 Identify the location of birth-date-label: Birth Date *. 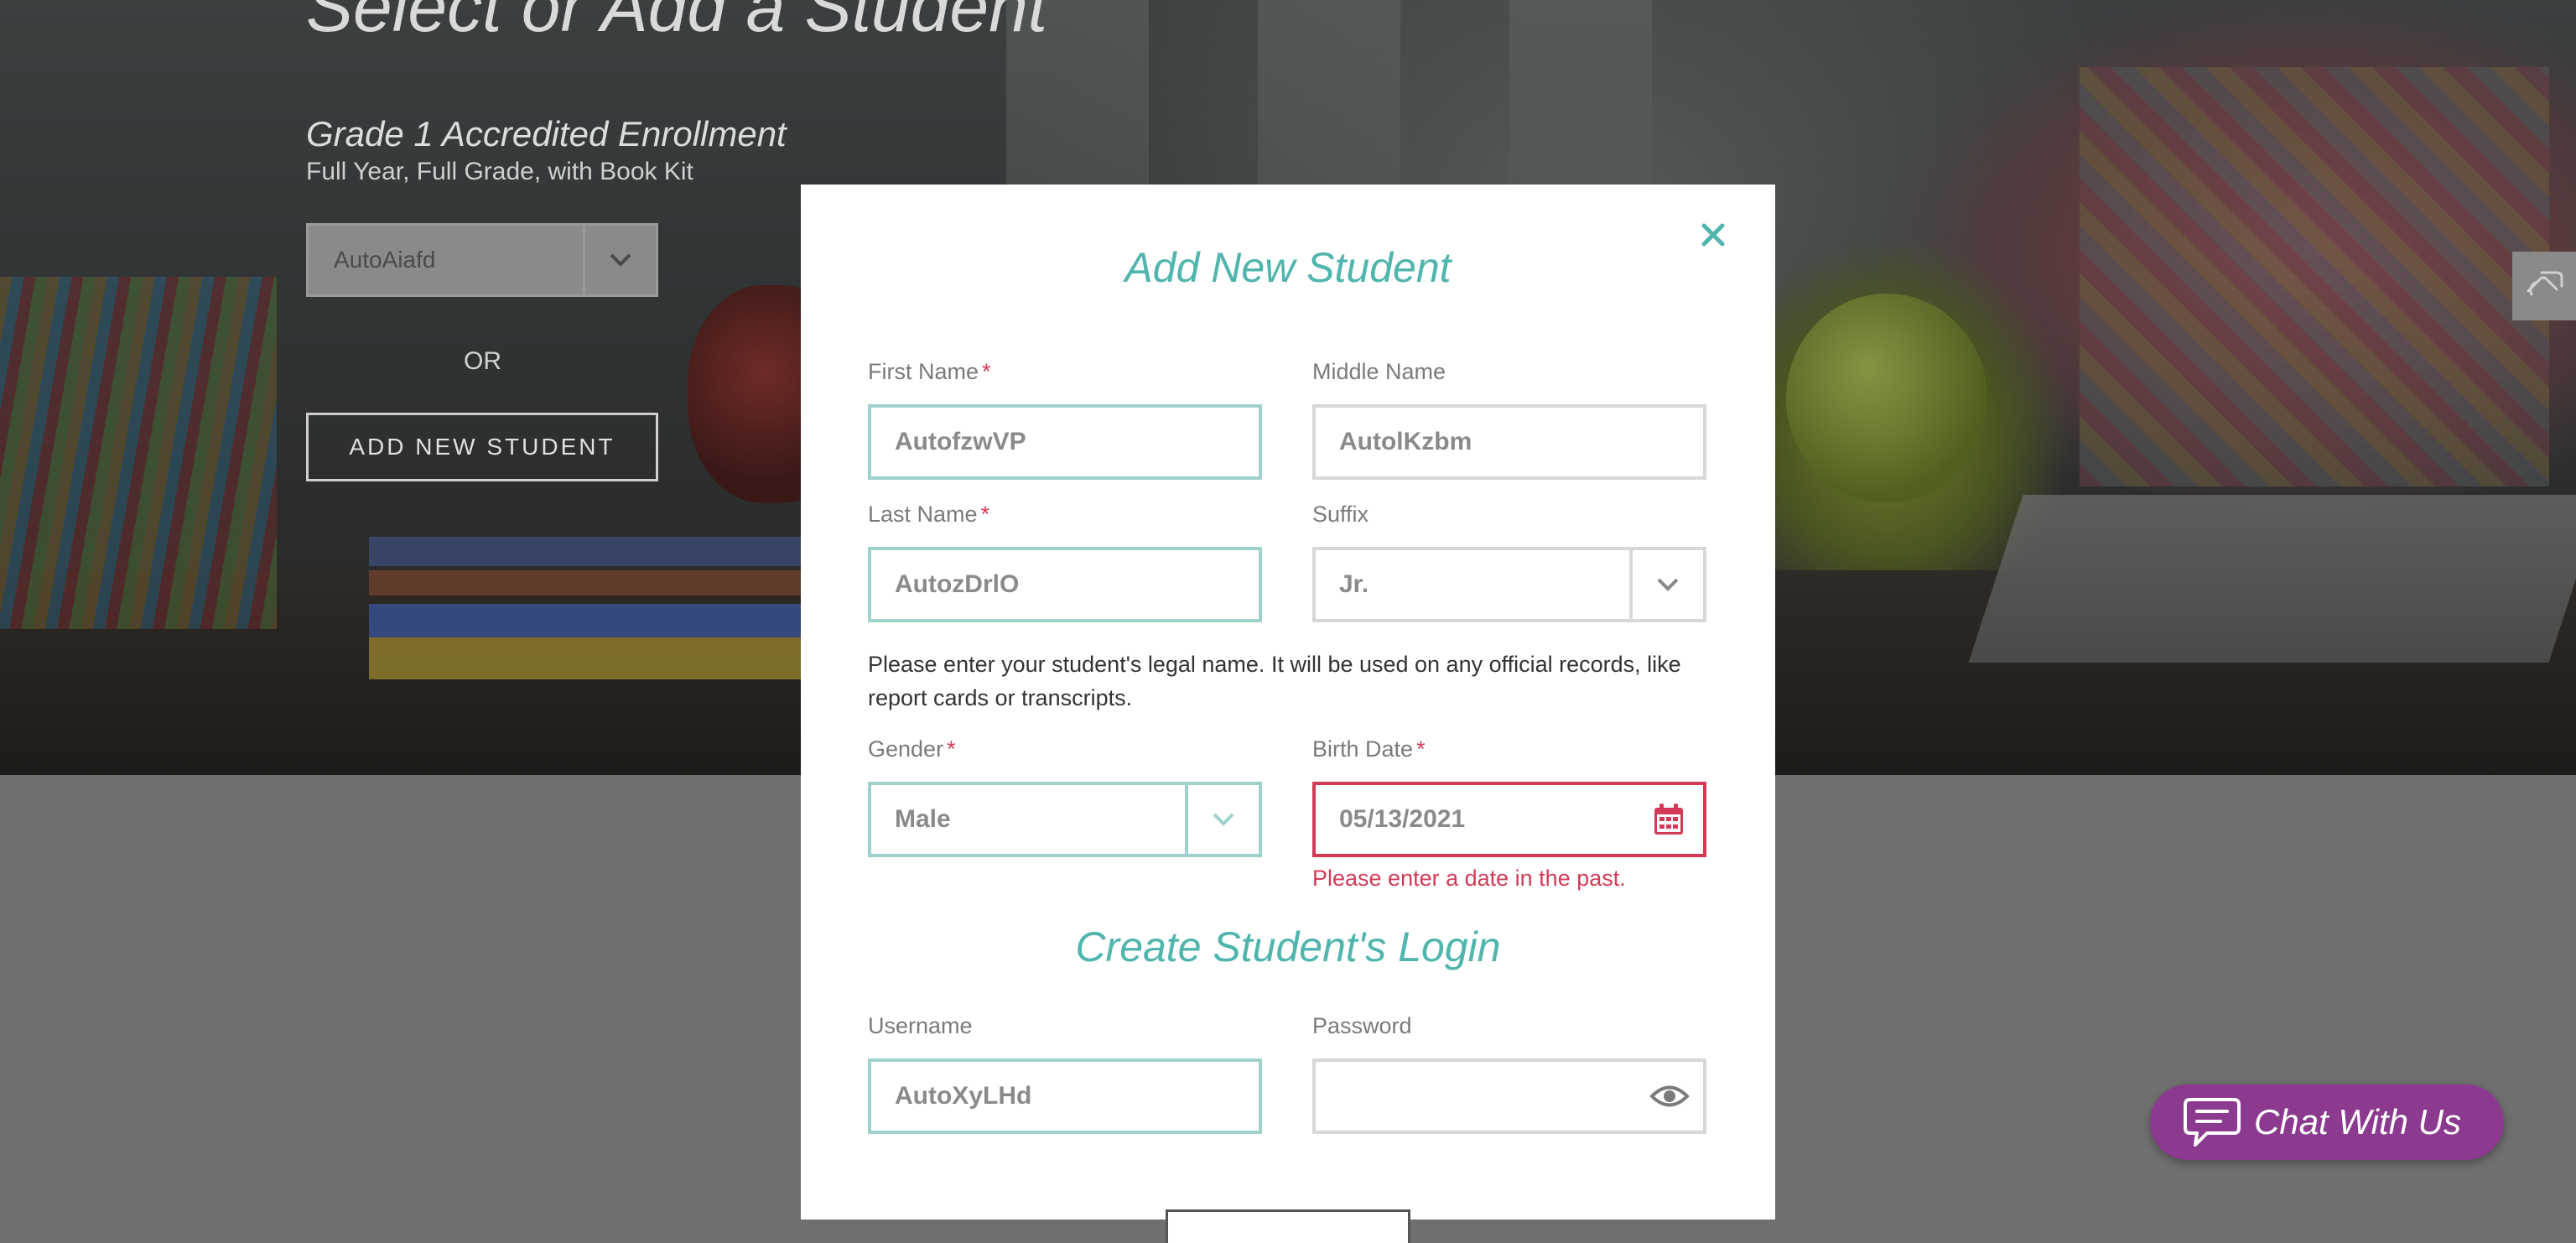
(1369, 749).